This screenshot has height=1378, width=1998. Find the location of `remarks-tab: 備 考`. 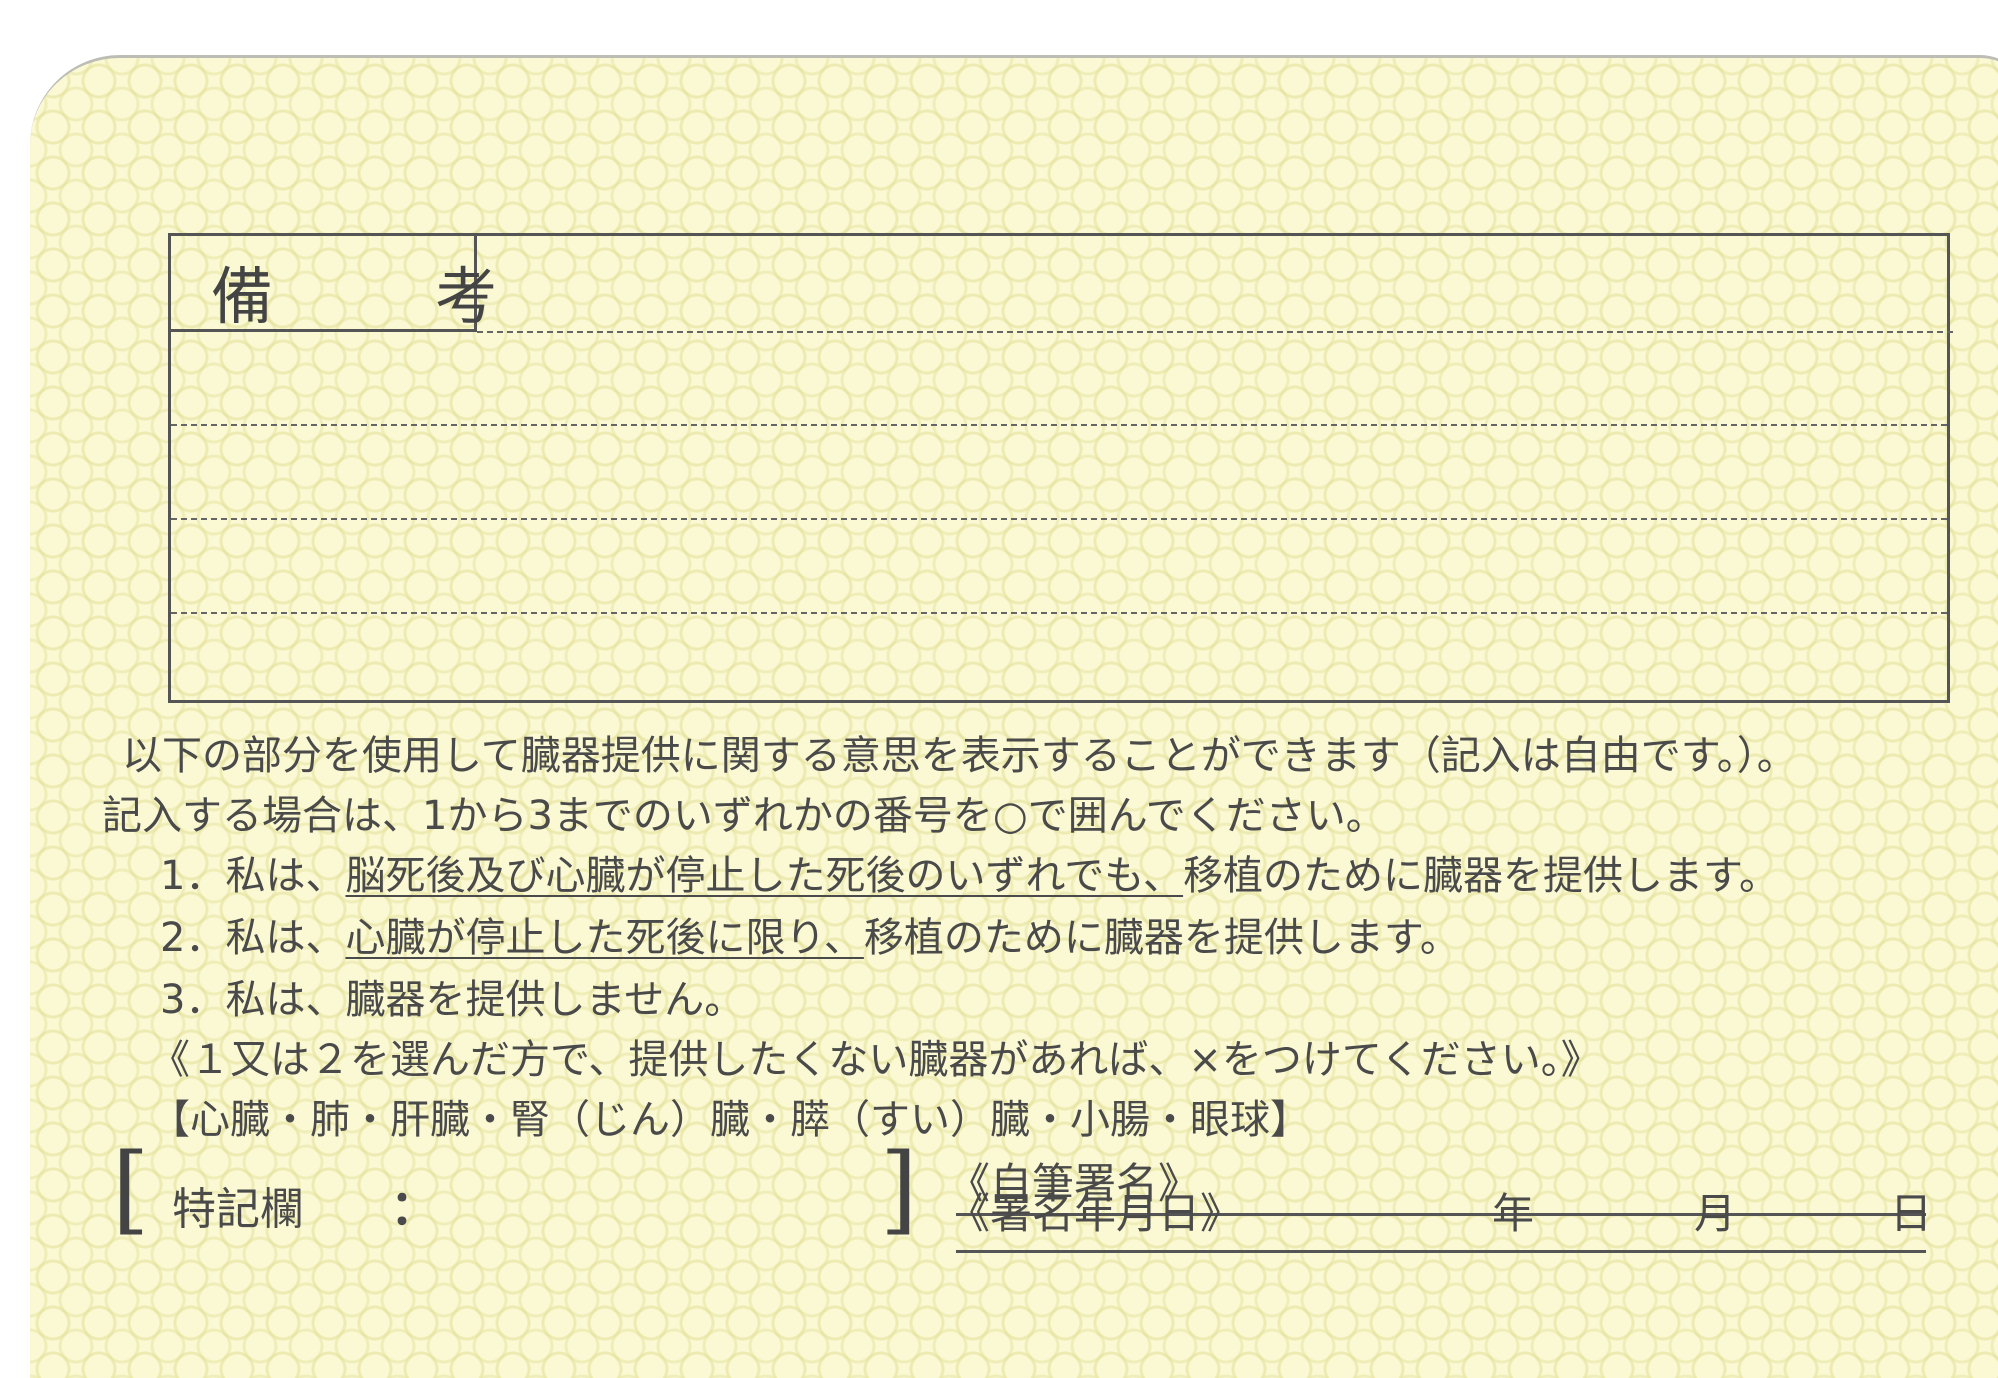

remarks-tab: 備 考 is located at coordinates (334, 284).